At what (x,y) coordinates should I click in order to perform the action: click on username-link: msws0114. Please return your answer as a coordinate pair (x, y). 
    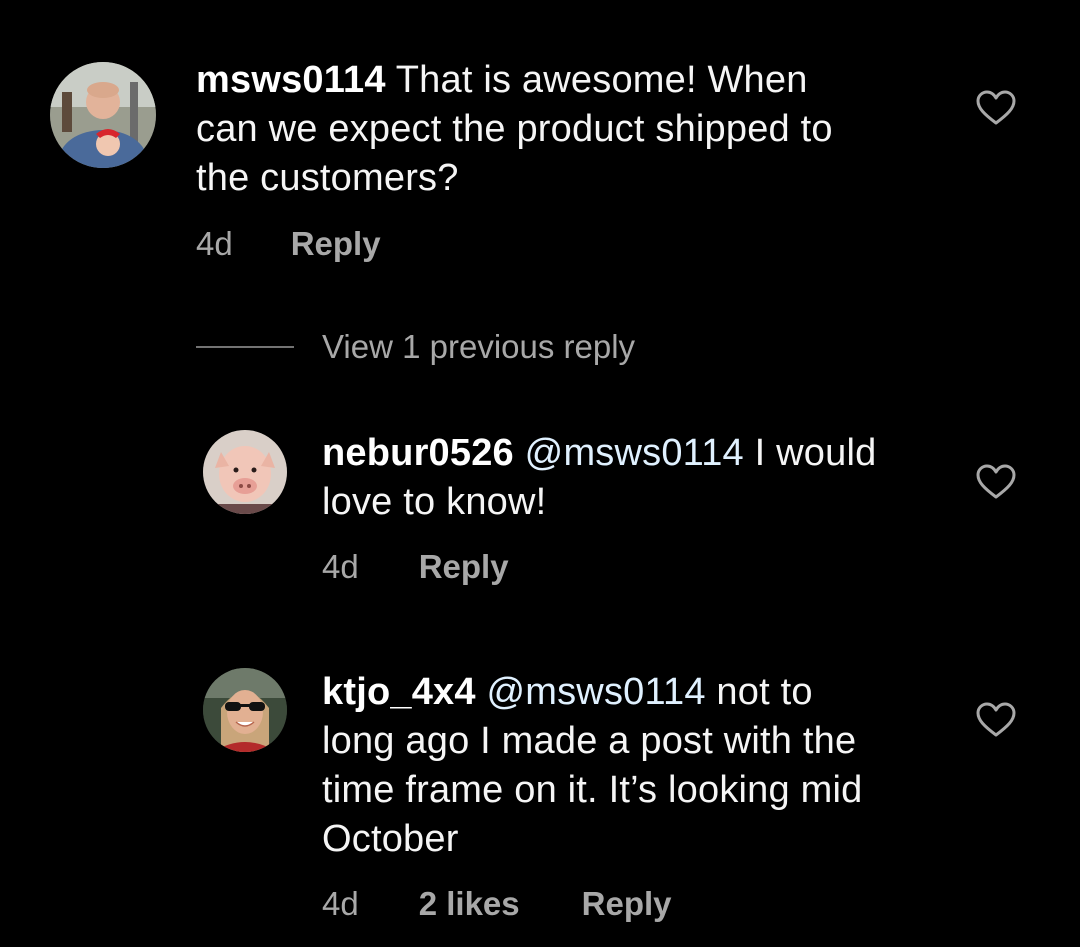
    Looking at the image, I should click on (291, 80).